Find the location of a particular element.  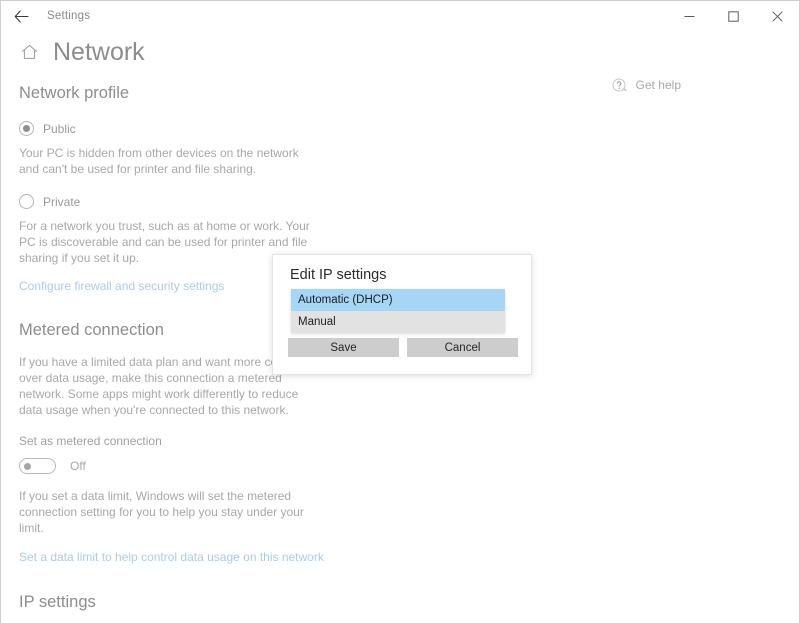

ip-assignment-dropdown: Automatic (DHCP) Manual is located at coordinates (398, 311).